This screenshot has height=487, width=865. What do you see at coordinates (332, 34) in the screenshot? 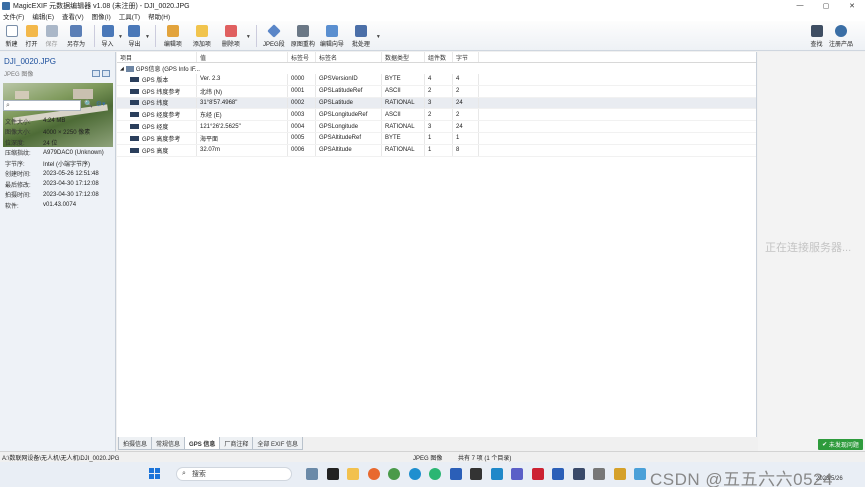
I see `edit-wizard-button: 编辑向导` at bounding box center [332, 34].